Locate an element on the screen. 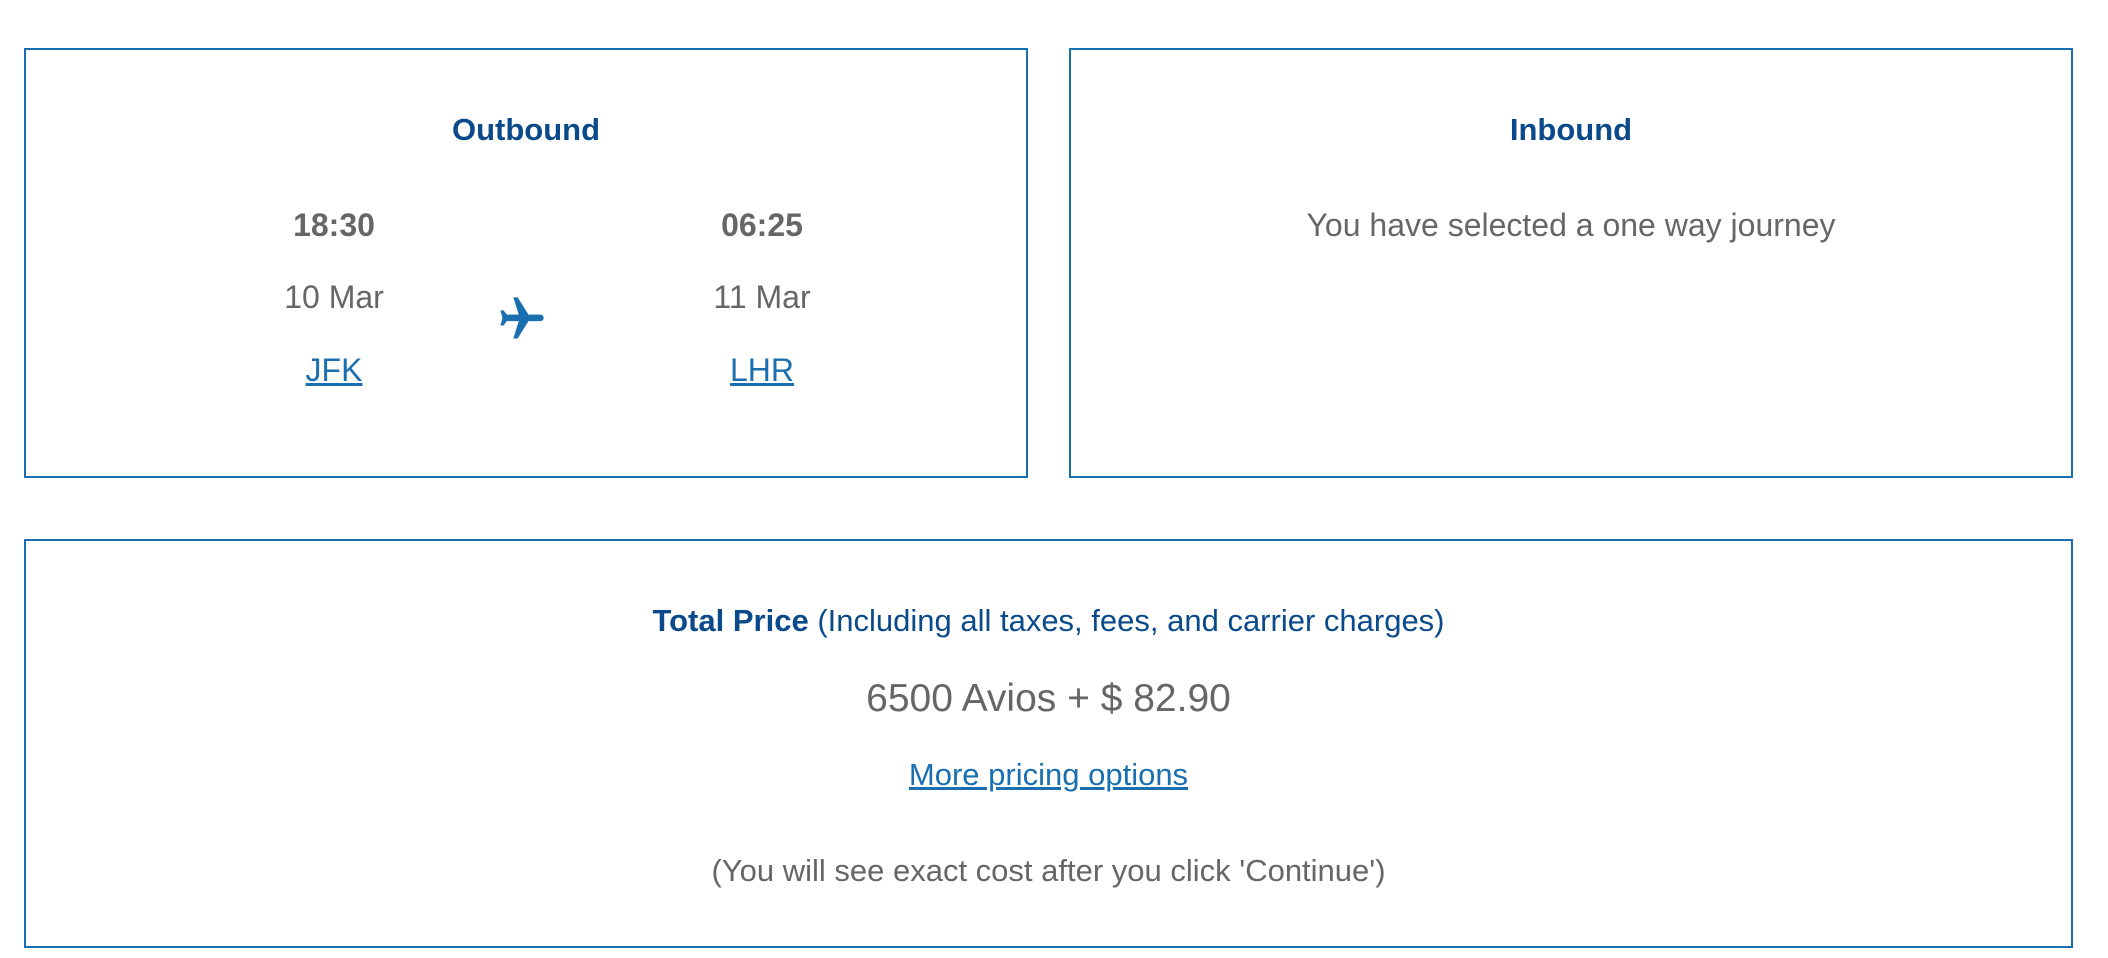 Image resolution: width=2108 pixels, height=958 pixels. more-pricing-options-link: More pricing options is located at coordinates (1048, 774).